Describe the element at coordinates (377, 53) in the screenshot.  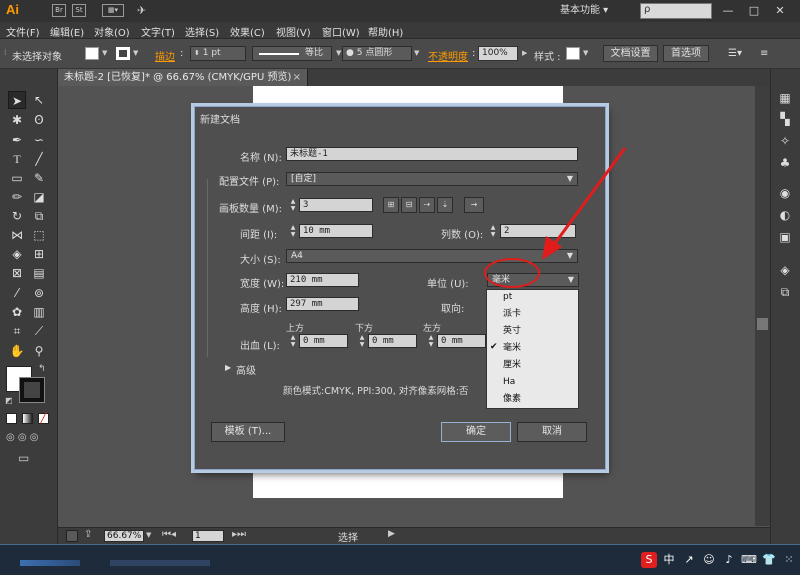
I see `brush-definition: ● 5 点圆形` at that location.